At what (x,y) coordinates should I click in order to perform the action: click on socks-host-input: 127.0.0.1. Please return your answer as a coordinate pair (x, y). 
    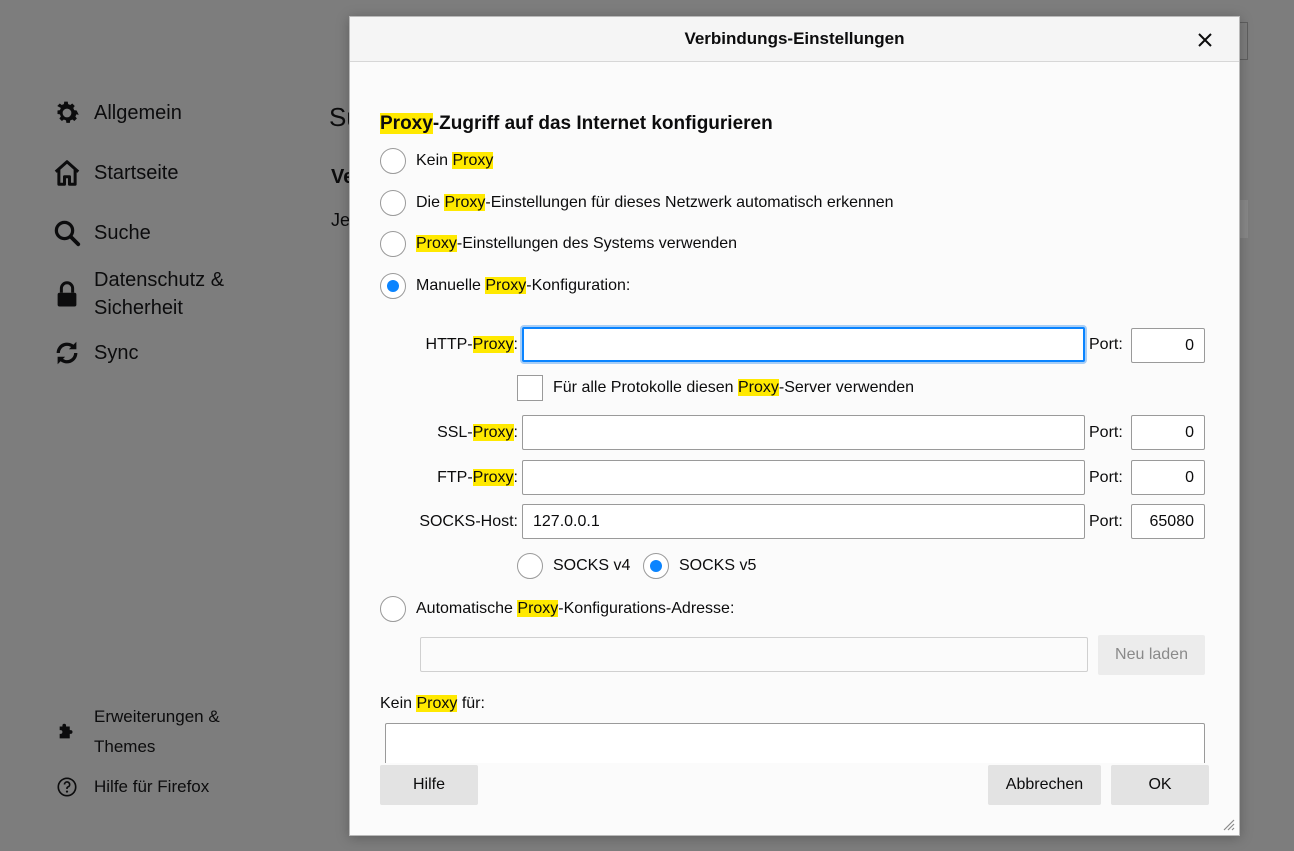
    Looking at the image, I should click on (803, 521).